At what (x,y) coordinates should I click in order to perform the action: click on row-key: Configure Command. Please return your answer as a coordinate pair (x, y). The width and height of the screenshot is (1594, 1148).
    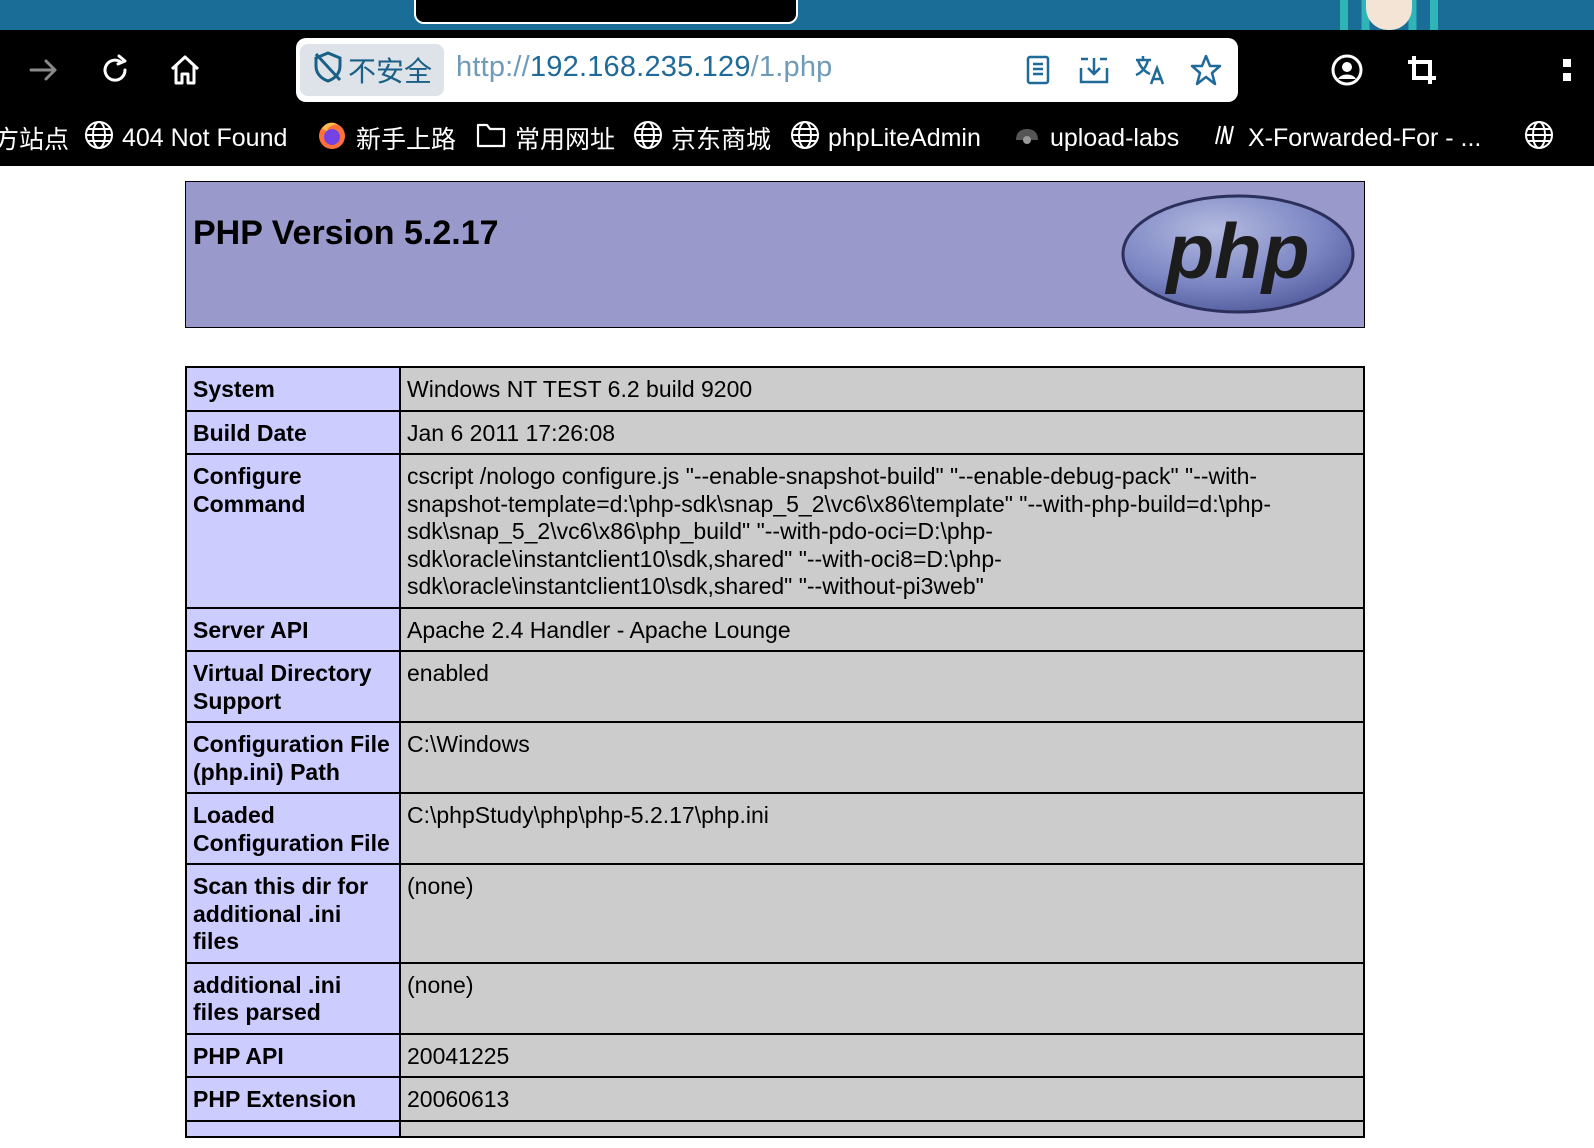
    Looking at the image, I should click on (293, 531).